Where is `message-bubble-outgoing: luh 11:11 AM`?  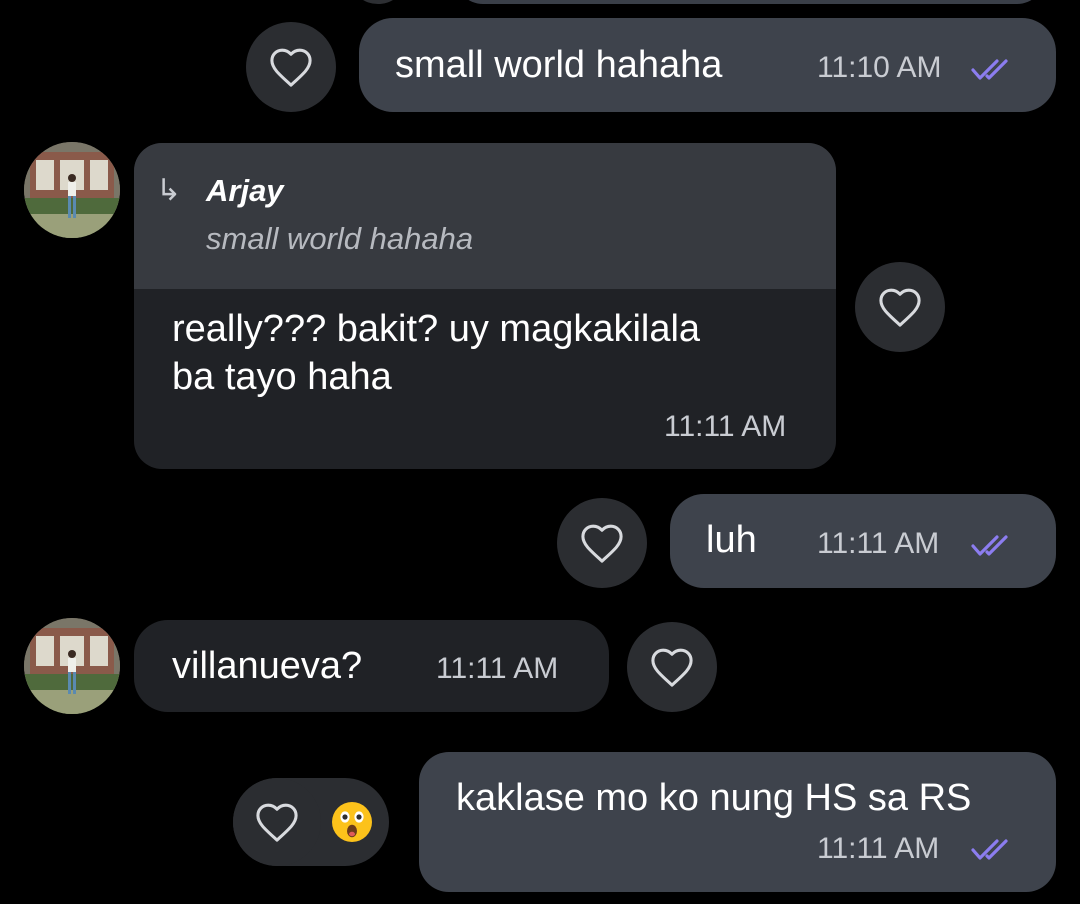
message-bubble-outgoing: luh 11:11 AM is located at coordinates (863, 541).